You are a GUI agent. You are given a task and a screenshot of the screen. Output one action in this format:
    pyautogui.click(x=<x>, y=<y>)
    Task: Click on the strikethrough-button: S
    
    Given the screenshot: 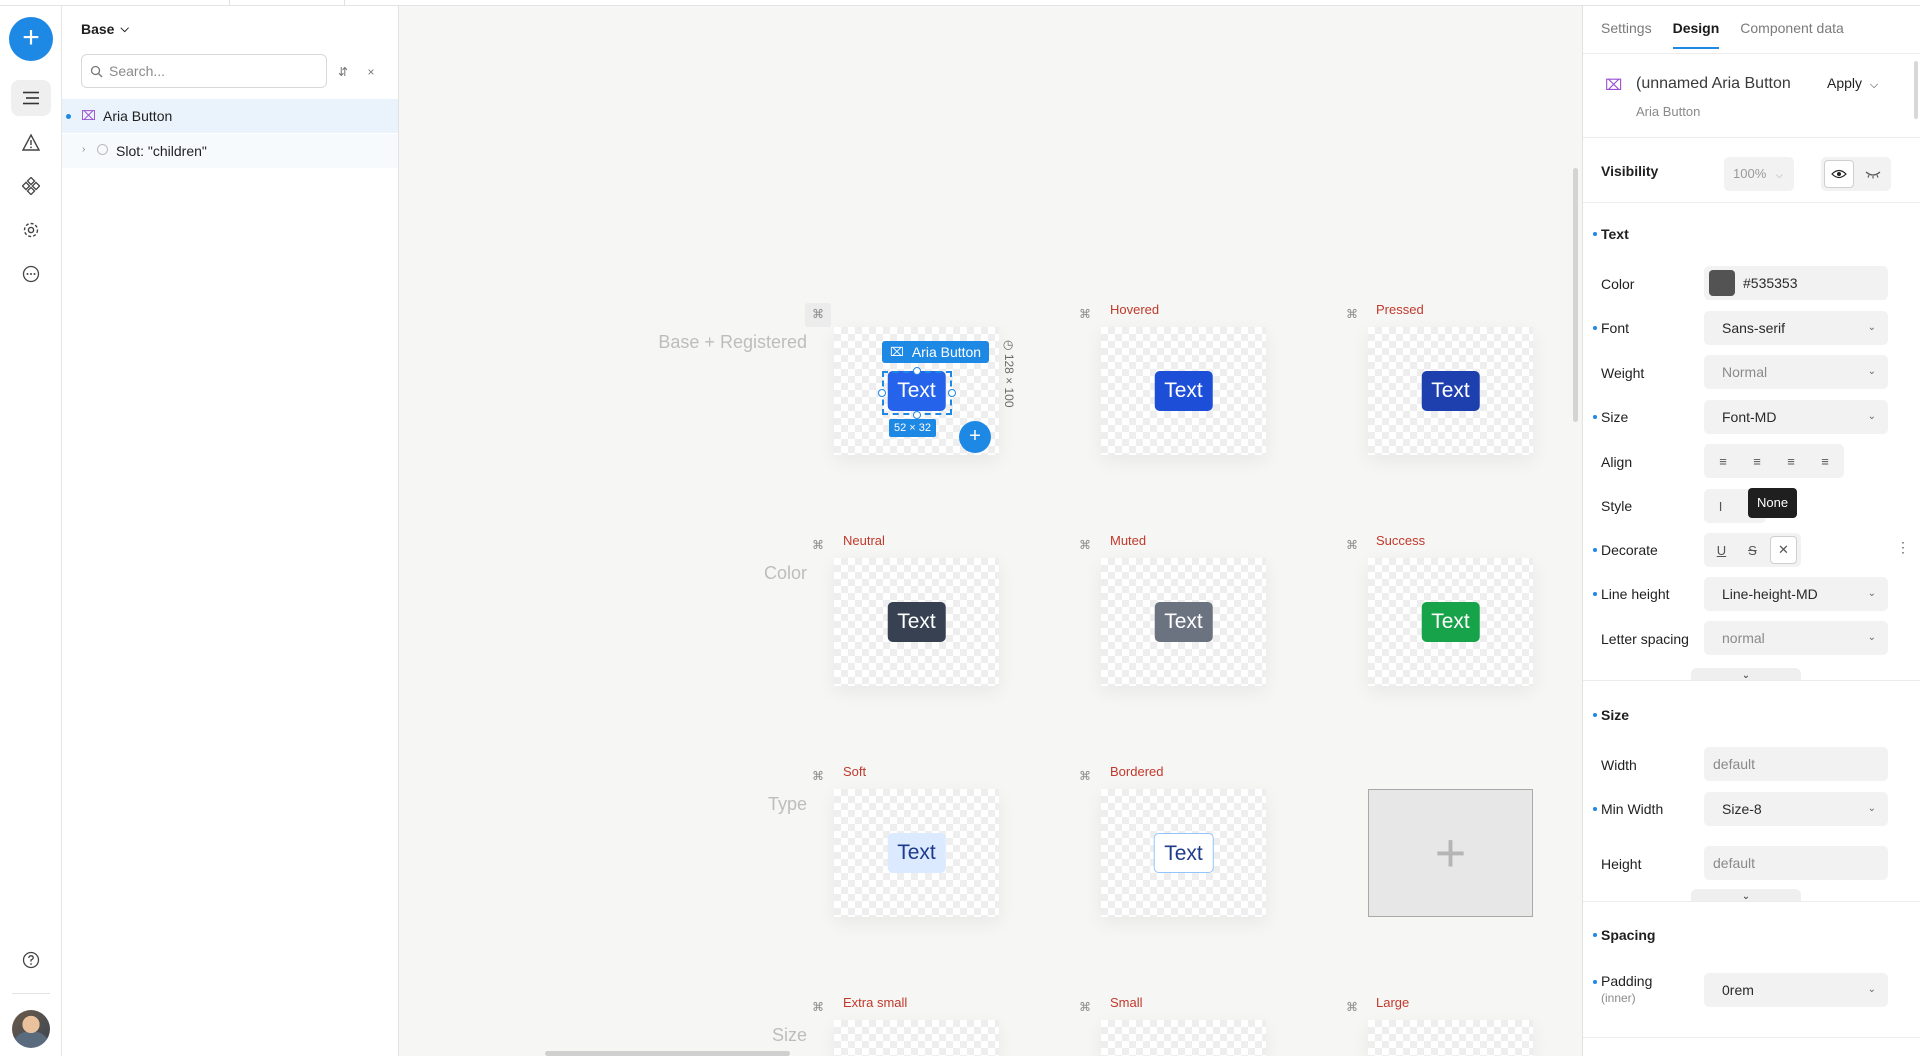 What is the action you would take?
    pyautogui.click(x=1752, y=550)
    